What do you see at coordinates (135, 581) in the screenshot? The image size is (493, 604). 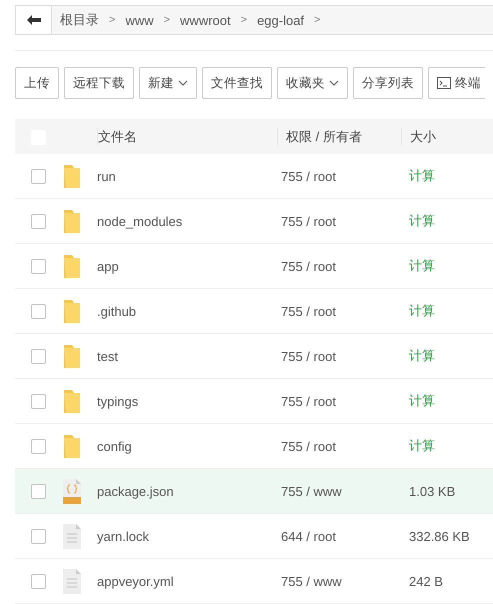 I see `file-name: appveyor.yml` at bounding box center [135, 581].